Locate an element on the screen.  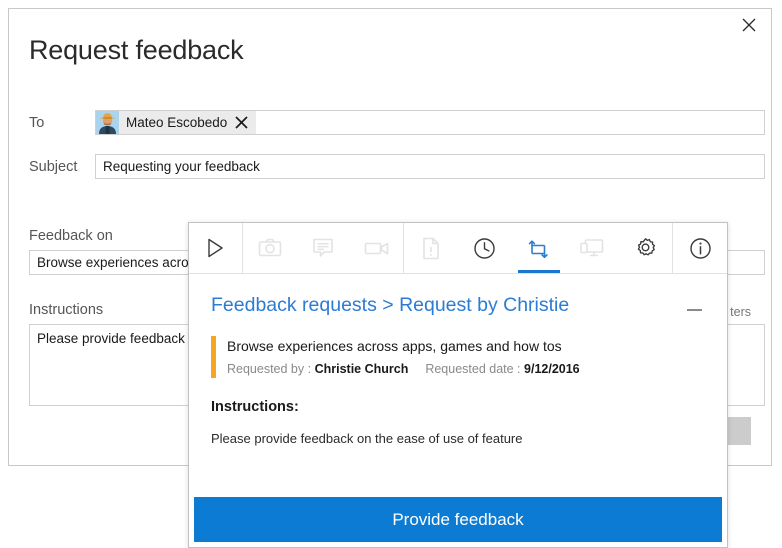
recipient-name: Mateo Escobedo is located at coordinates (177, 122).